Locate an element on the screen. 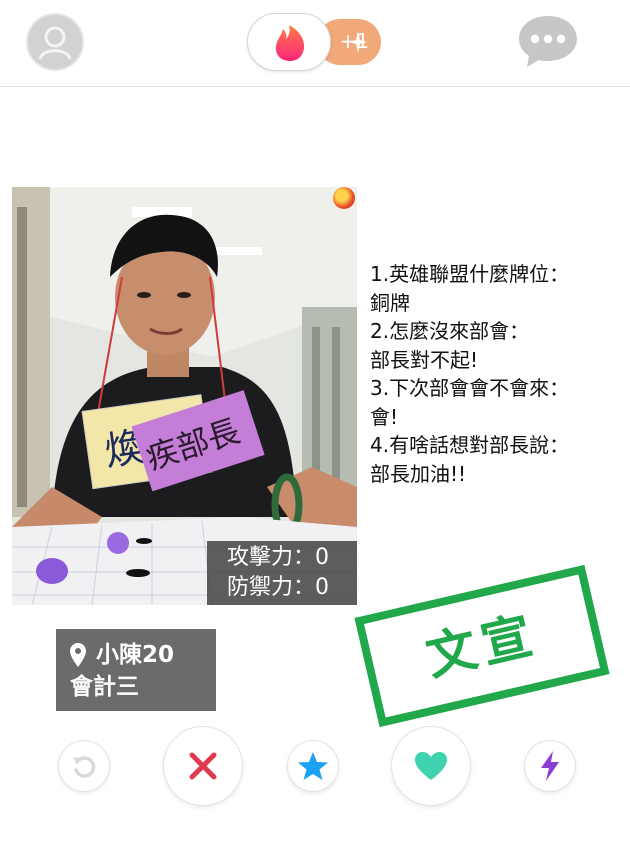 This screenshot has height=841, width=630. logo-pill is located at coordinates (289, 42).